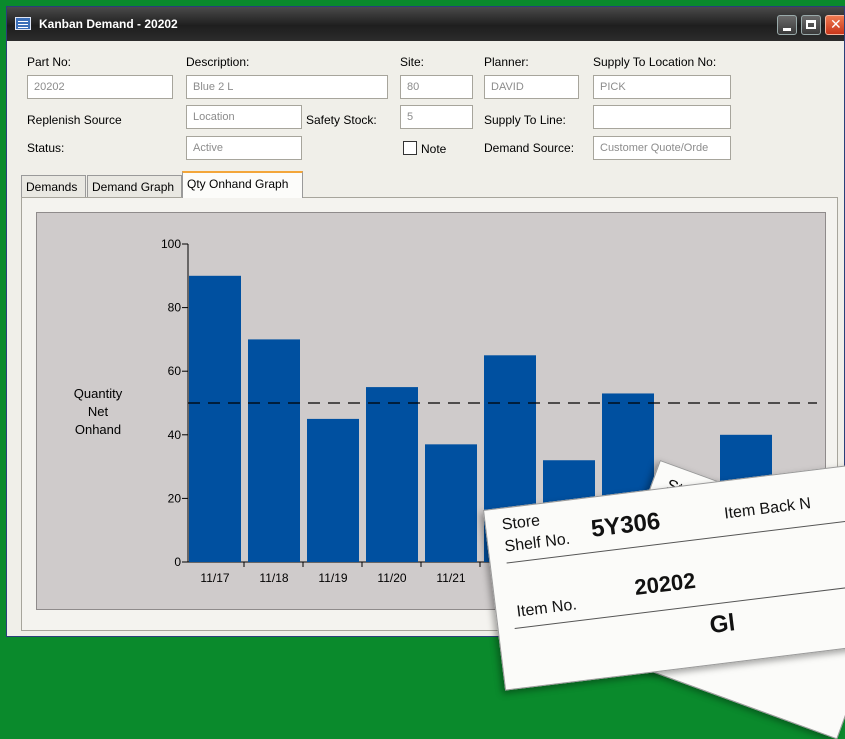 The height and width of the screenshot is (739, 845). I want to click on y-tick-label: 60, so click(175, 371).